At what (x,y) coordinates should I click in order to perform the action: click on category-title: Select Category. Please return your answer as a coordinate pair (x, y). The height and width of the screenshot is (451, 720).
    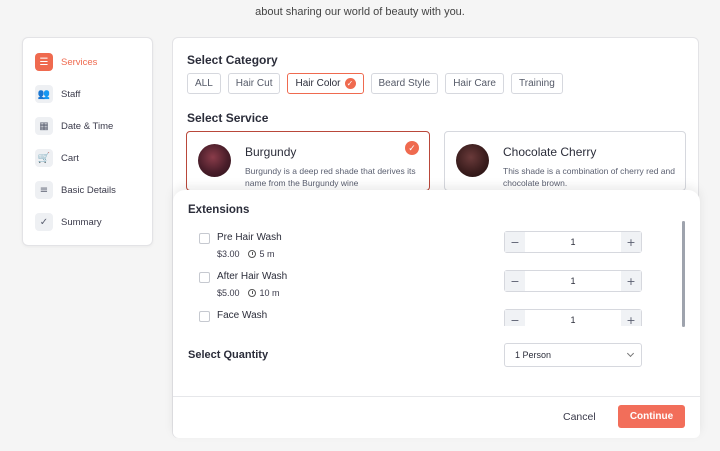
    Looking at the image, I should click on (232, 60).